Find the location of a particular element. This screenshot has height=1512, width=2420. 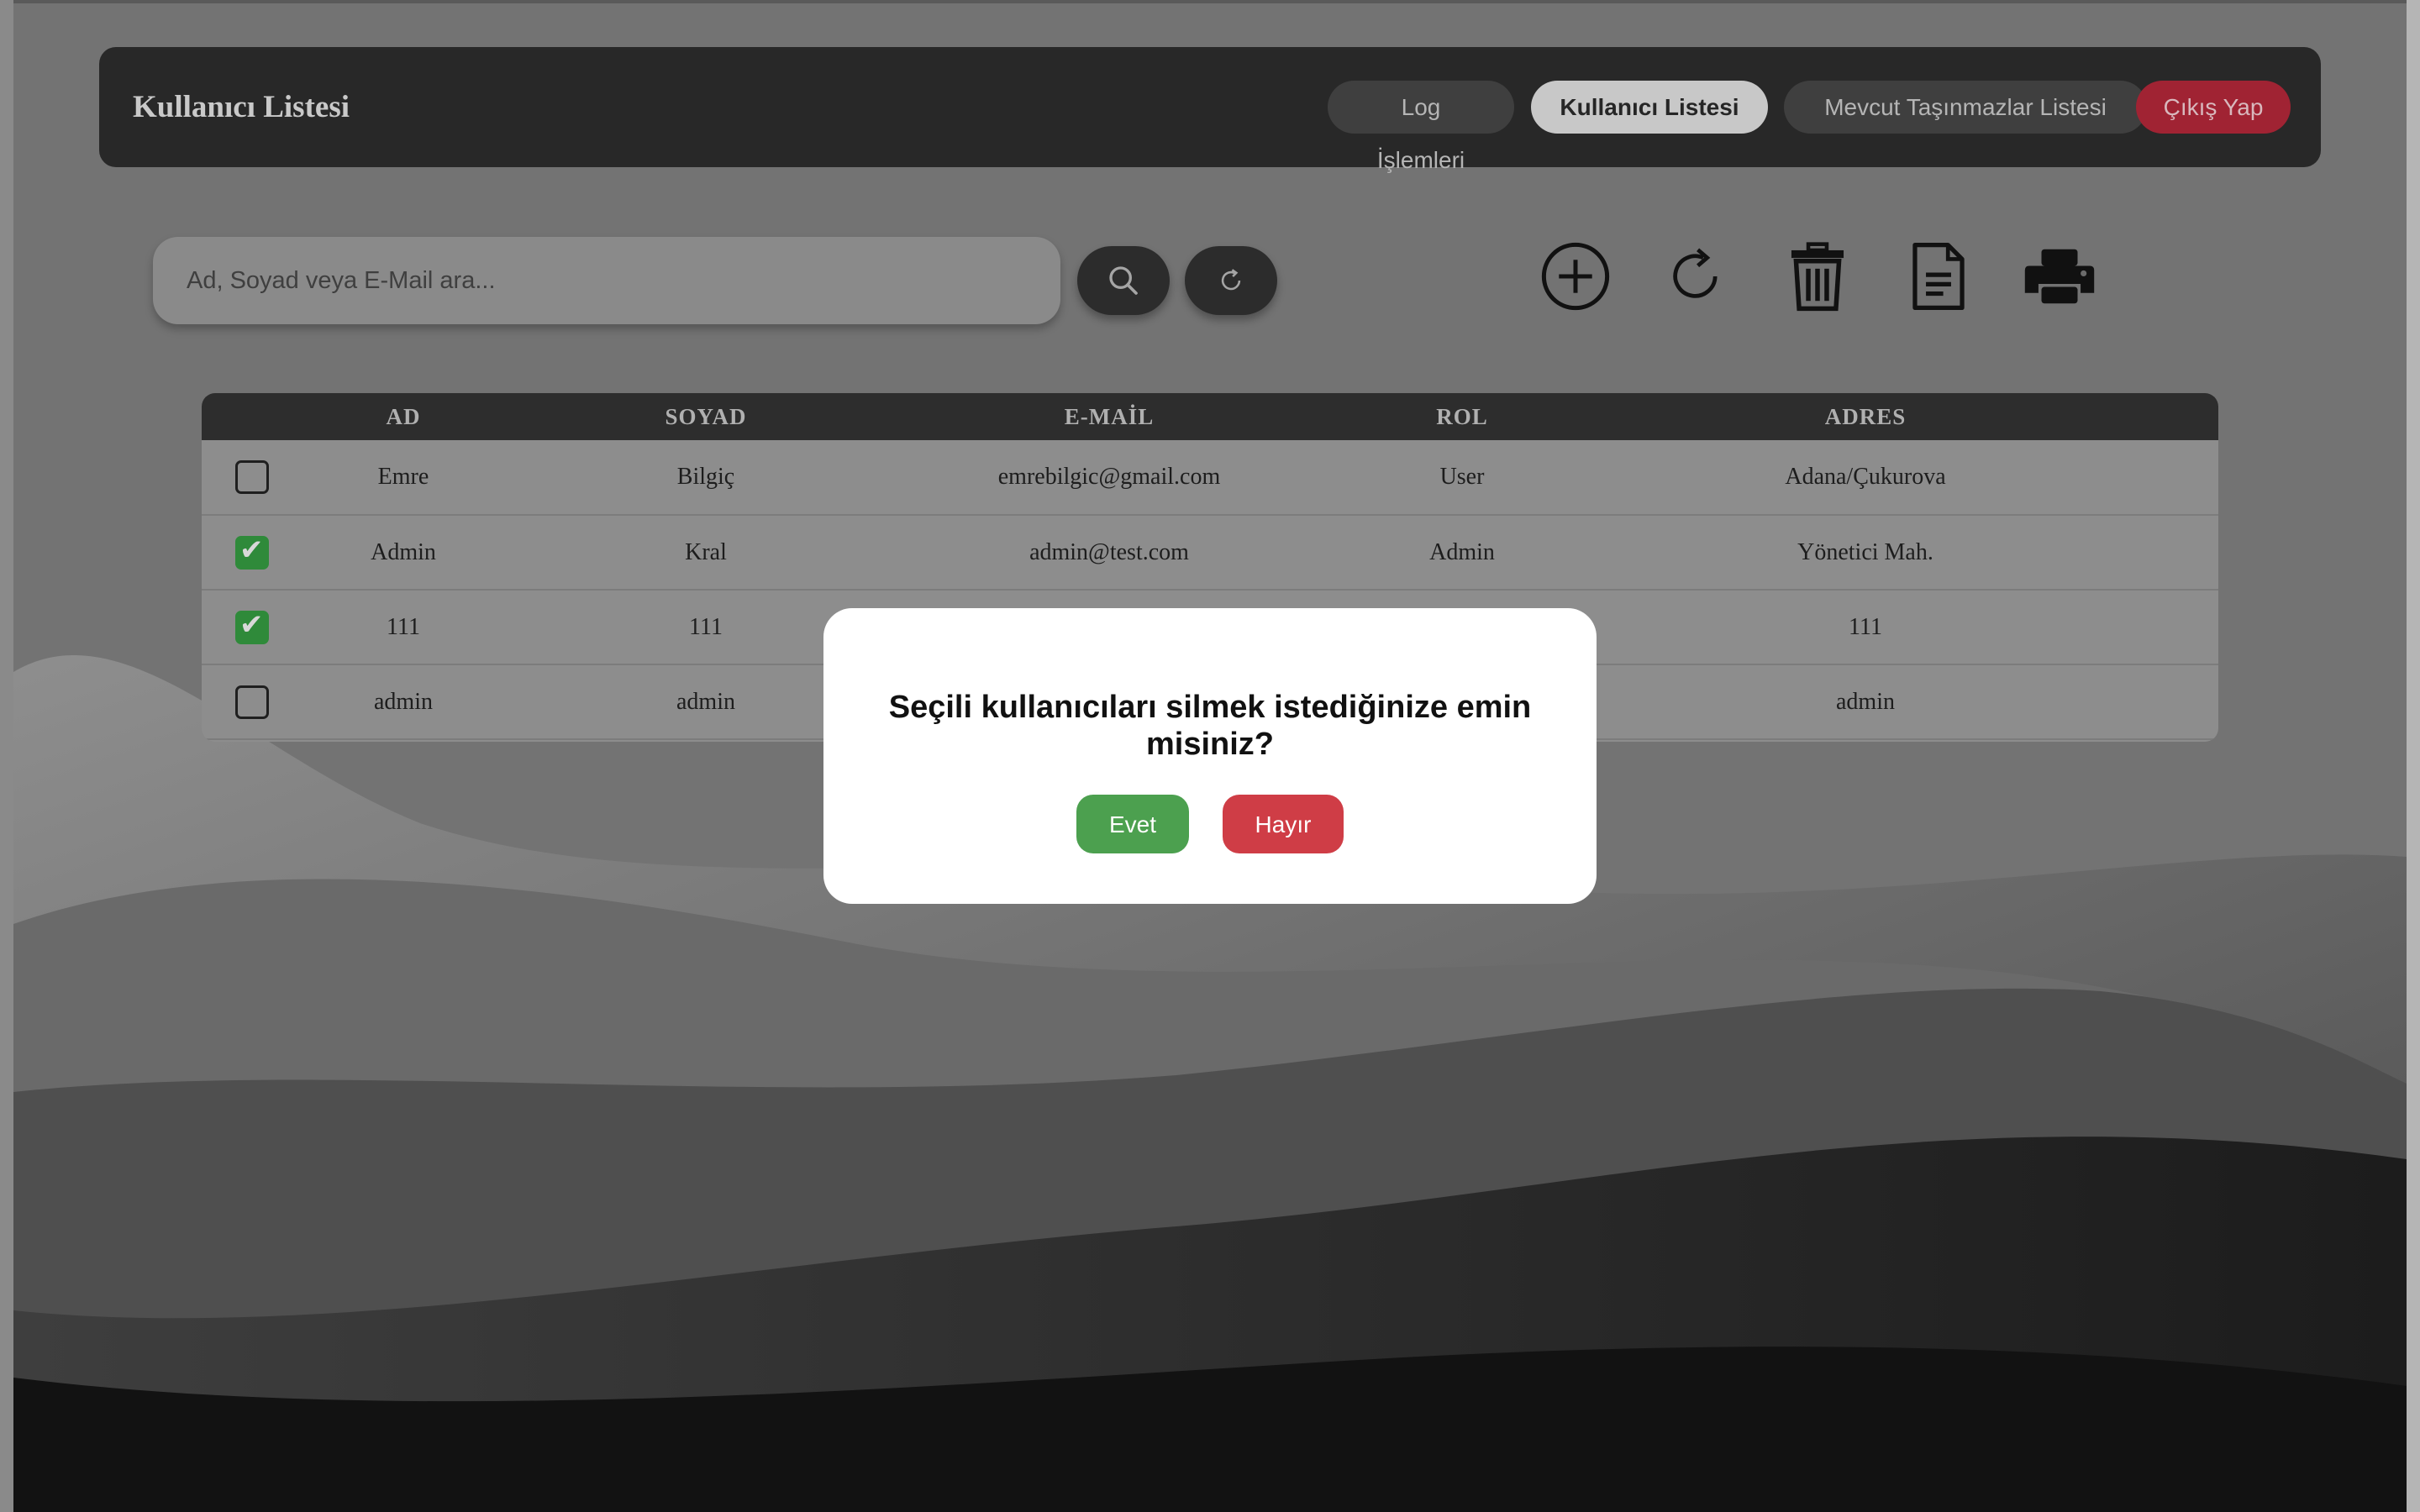

cell-adres: admin is located at coordinates (1865, 701).